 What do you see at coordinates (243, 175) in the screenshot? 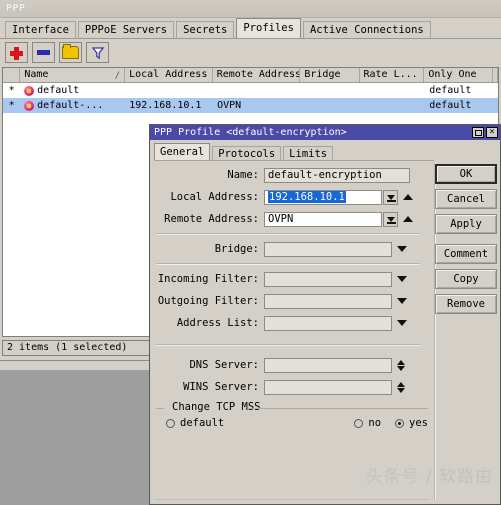
I see `name-label: Name:` at bounding box center [243, 175].